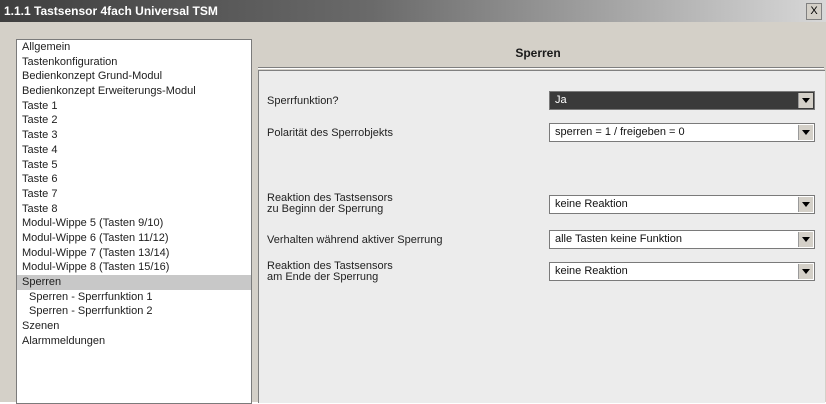  Describe the element at coordinates (134, 120) in the screenshot. I see `nav-item-taste-2: Taste 2` at that location.